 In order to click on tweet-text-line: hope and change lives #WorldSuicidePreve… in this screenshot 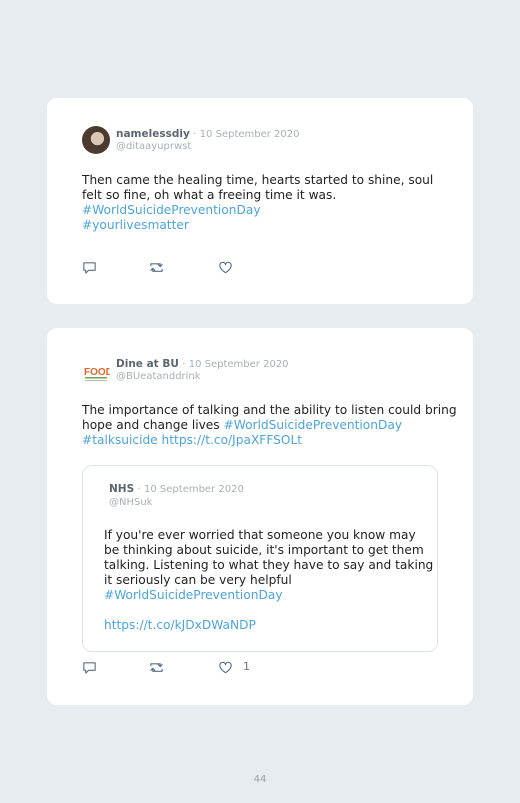, I will do `click(269, 425)`.